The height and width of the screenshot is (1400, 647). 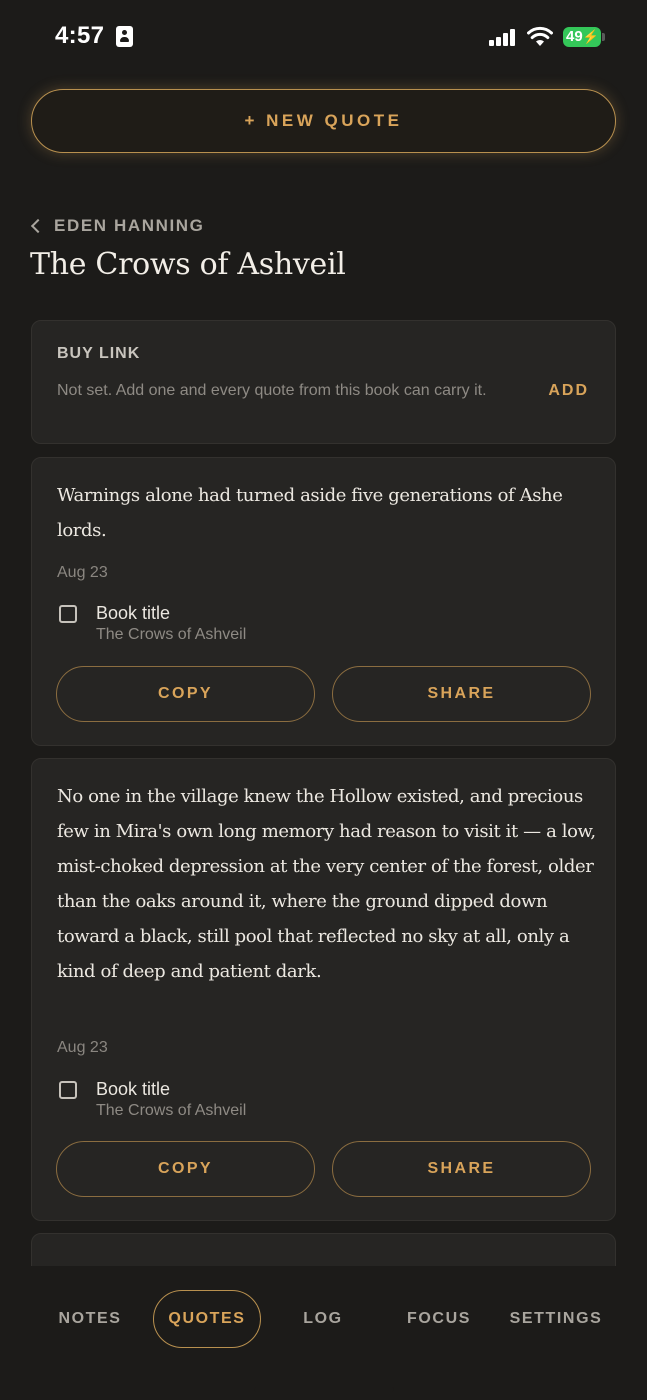 I want to click on status-time: 4:57, so click(x=80, y=35).